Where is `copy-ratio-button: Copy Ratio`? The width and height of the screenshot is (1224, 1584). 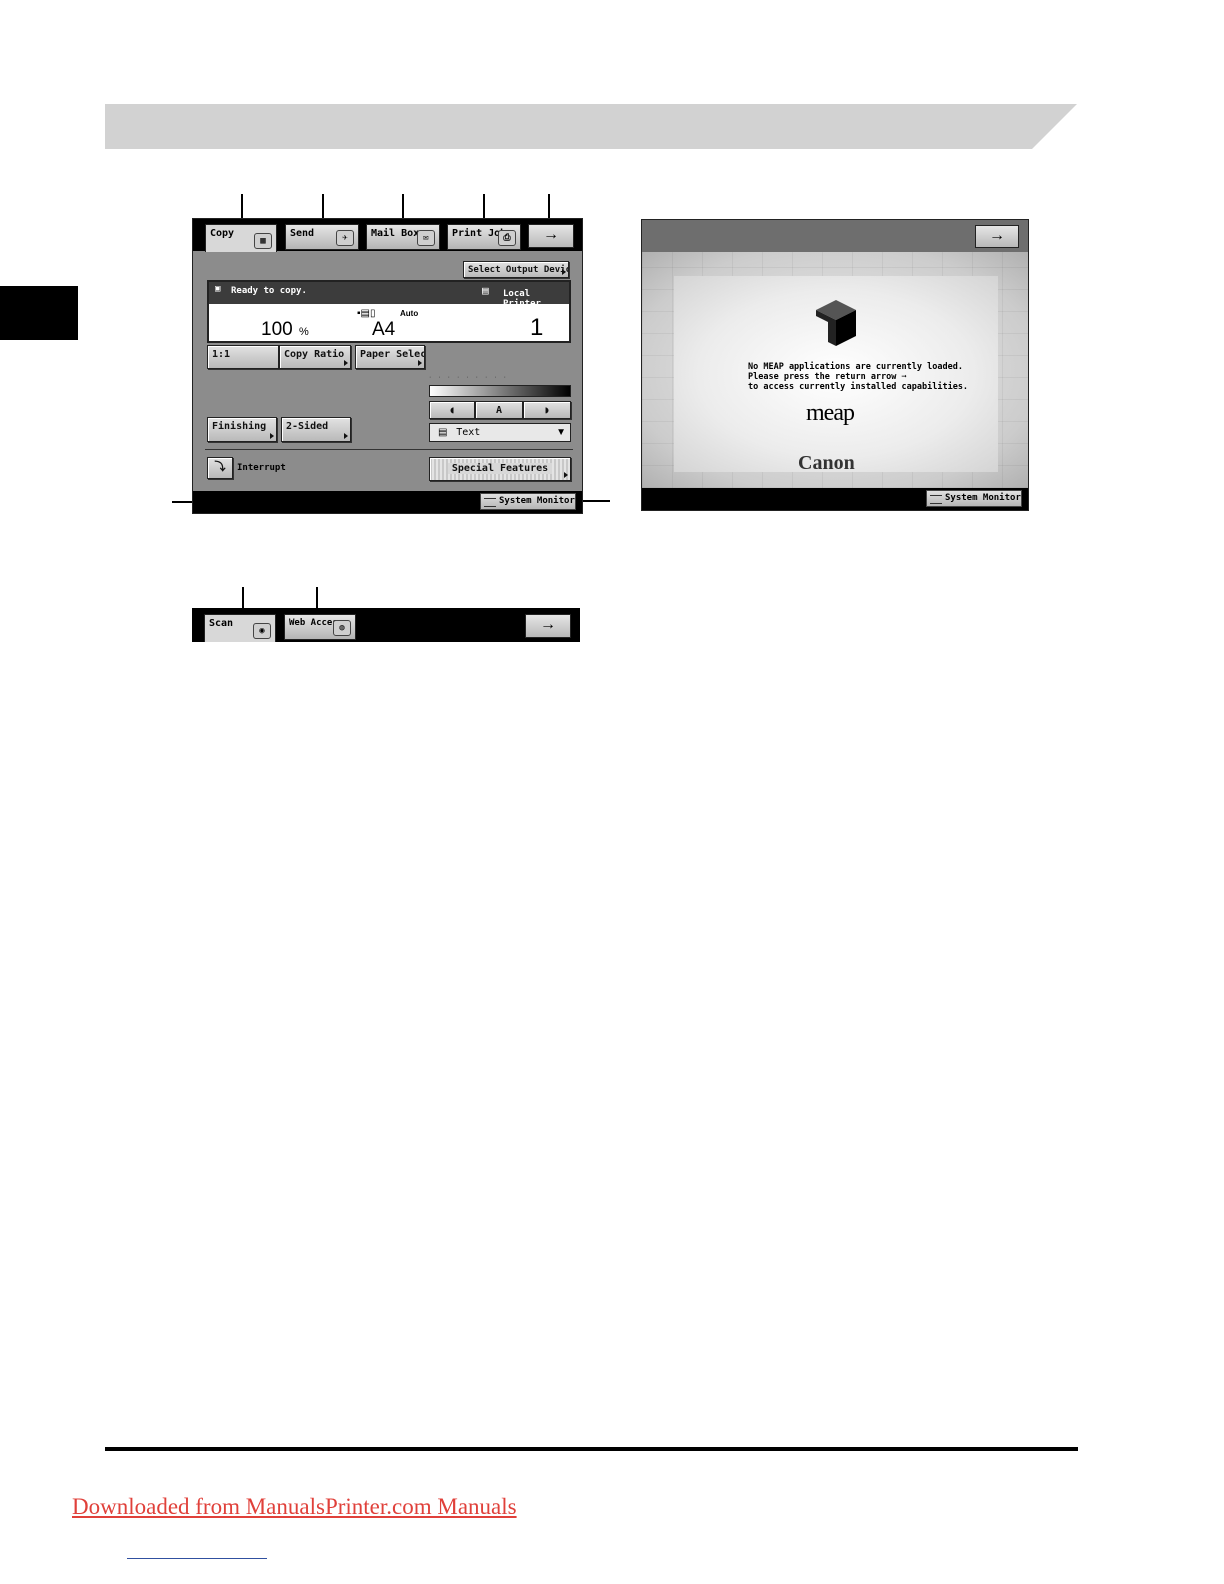 copy-ratio-button: Copy Ratio is located at coordinates (315, 357).